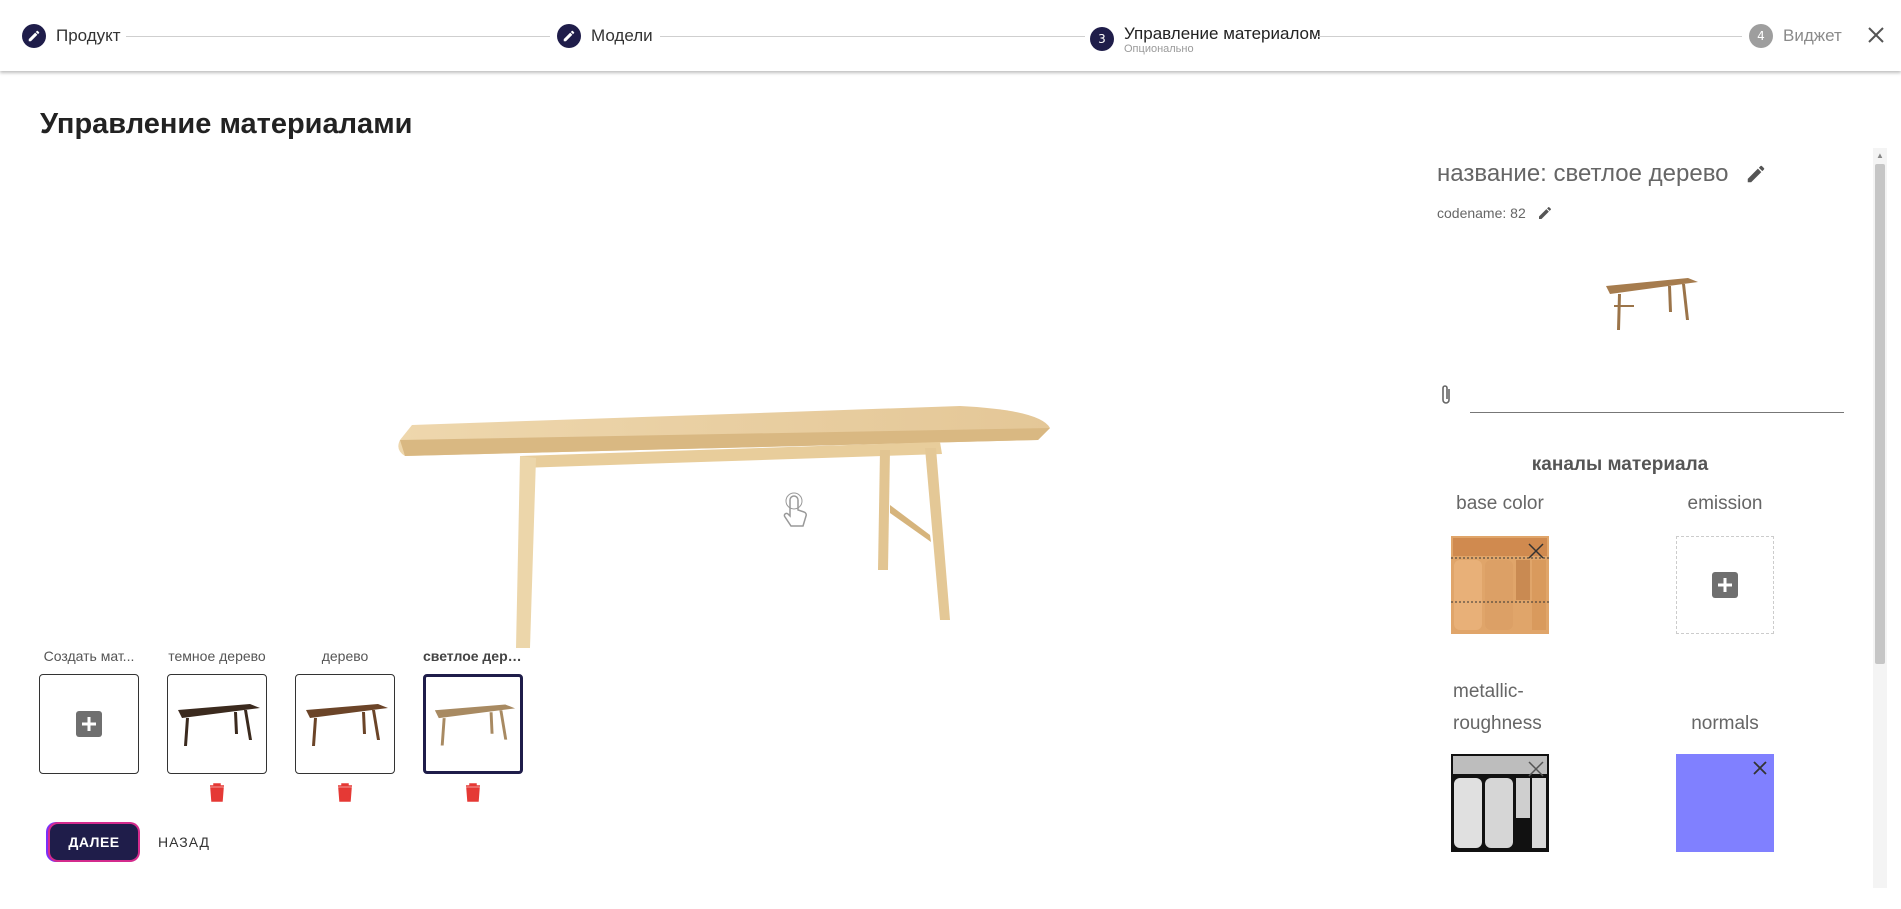 This screenshot has width=1901, height=909. Describe the element at coordinates (94, 842) in the screenshot. I see `next-button: ДАЛЕЕ` at that location.